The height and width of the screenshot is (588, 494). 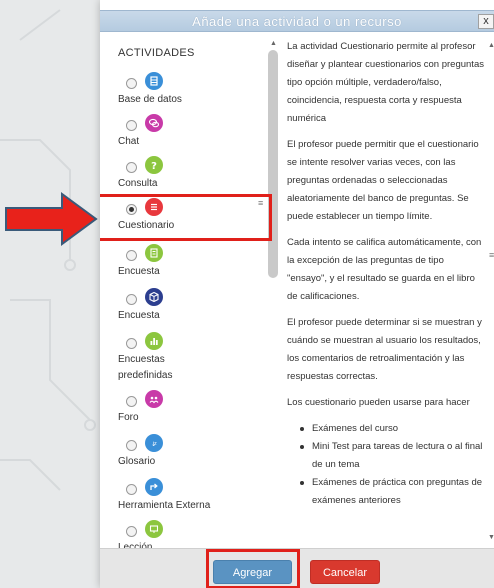 What do you see at coordinates (154, 399) in the screenshot?
I see `forum-icon` at bounding box center [154, 399].